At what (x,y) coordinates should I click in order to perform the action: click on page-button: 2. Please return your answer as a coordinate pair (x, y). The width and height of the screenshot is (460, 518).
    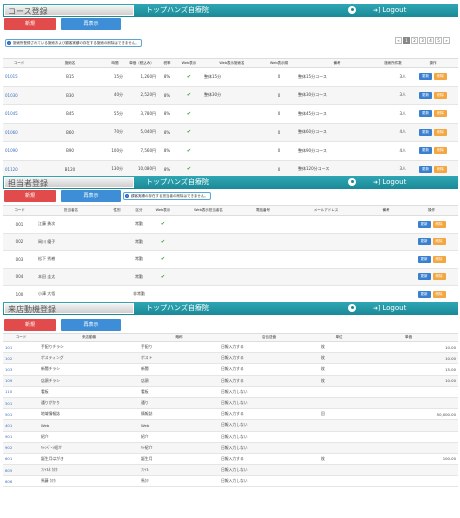
    Looking at the image, I should click on (414, 40).